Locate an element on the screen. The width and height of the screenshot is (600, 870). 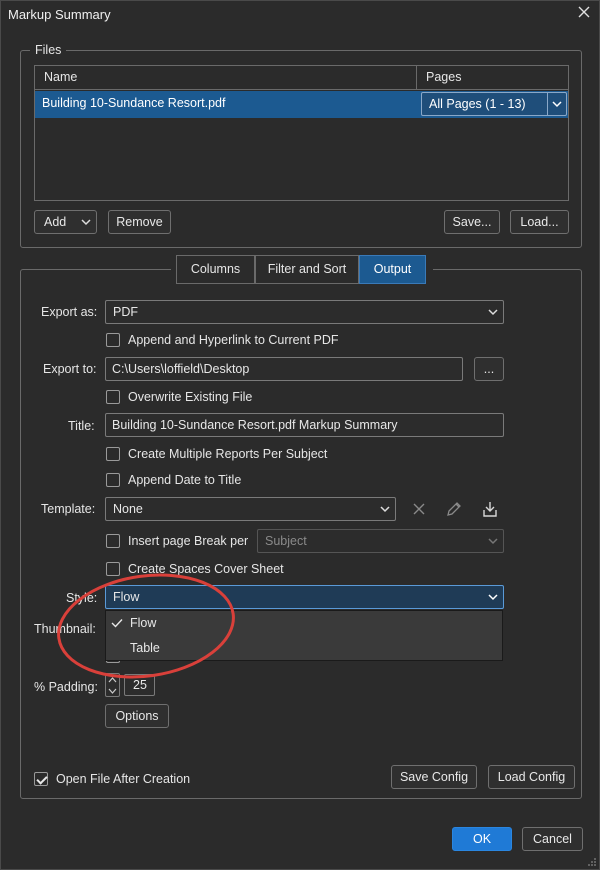
file-name-cell: Building 10-Sundance Resort.pdf is located at coordinates (134, 103).